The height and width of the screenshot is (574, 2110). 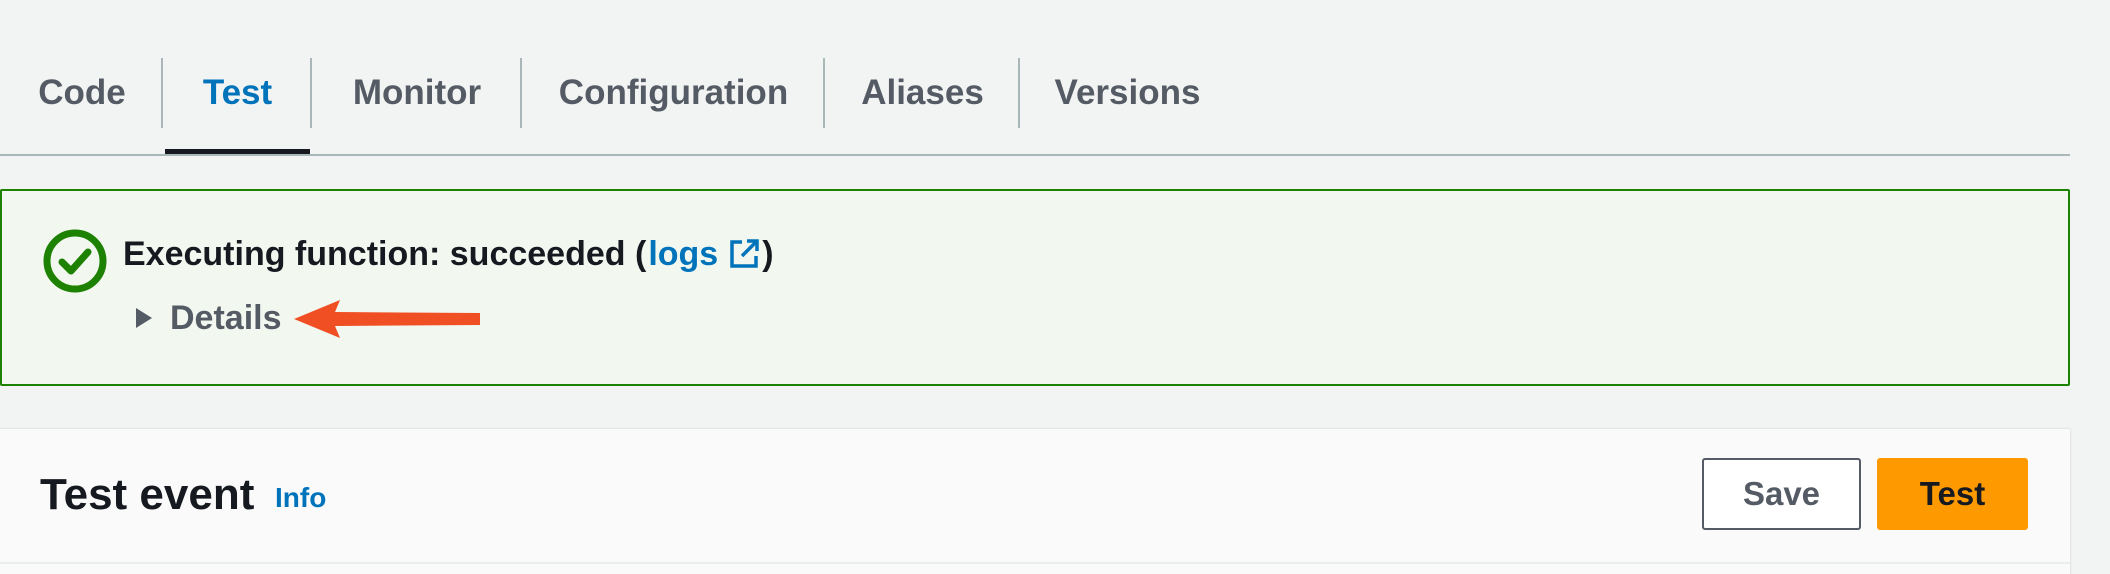 I want to click on tab-configuration: Configuration, so click(x=673, y=93).